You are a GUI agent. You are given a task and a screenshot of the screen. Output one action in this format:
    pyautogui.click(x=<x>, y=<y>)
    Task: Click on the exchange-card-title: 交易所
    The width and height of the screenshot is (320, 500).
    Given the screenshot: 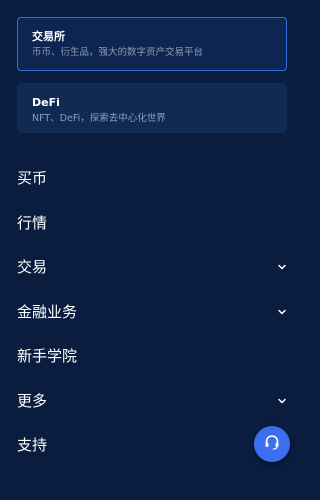 What is the action you would take?
    pyautogui.click(x=48, y=36)
    